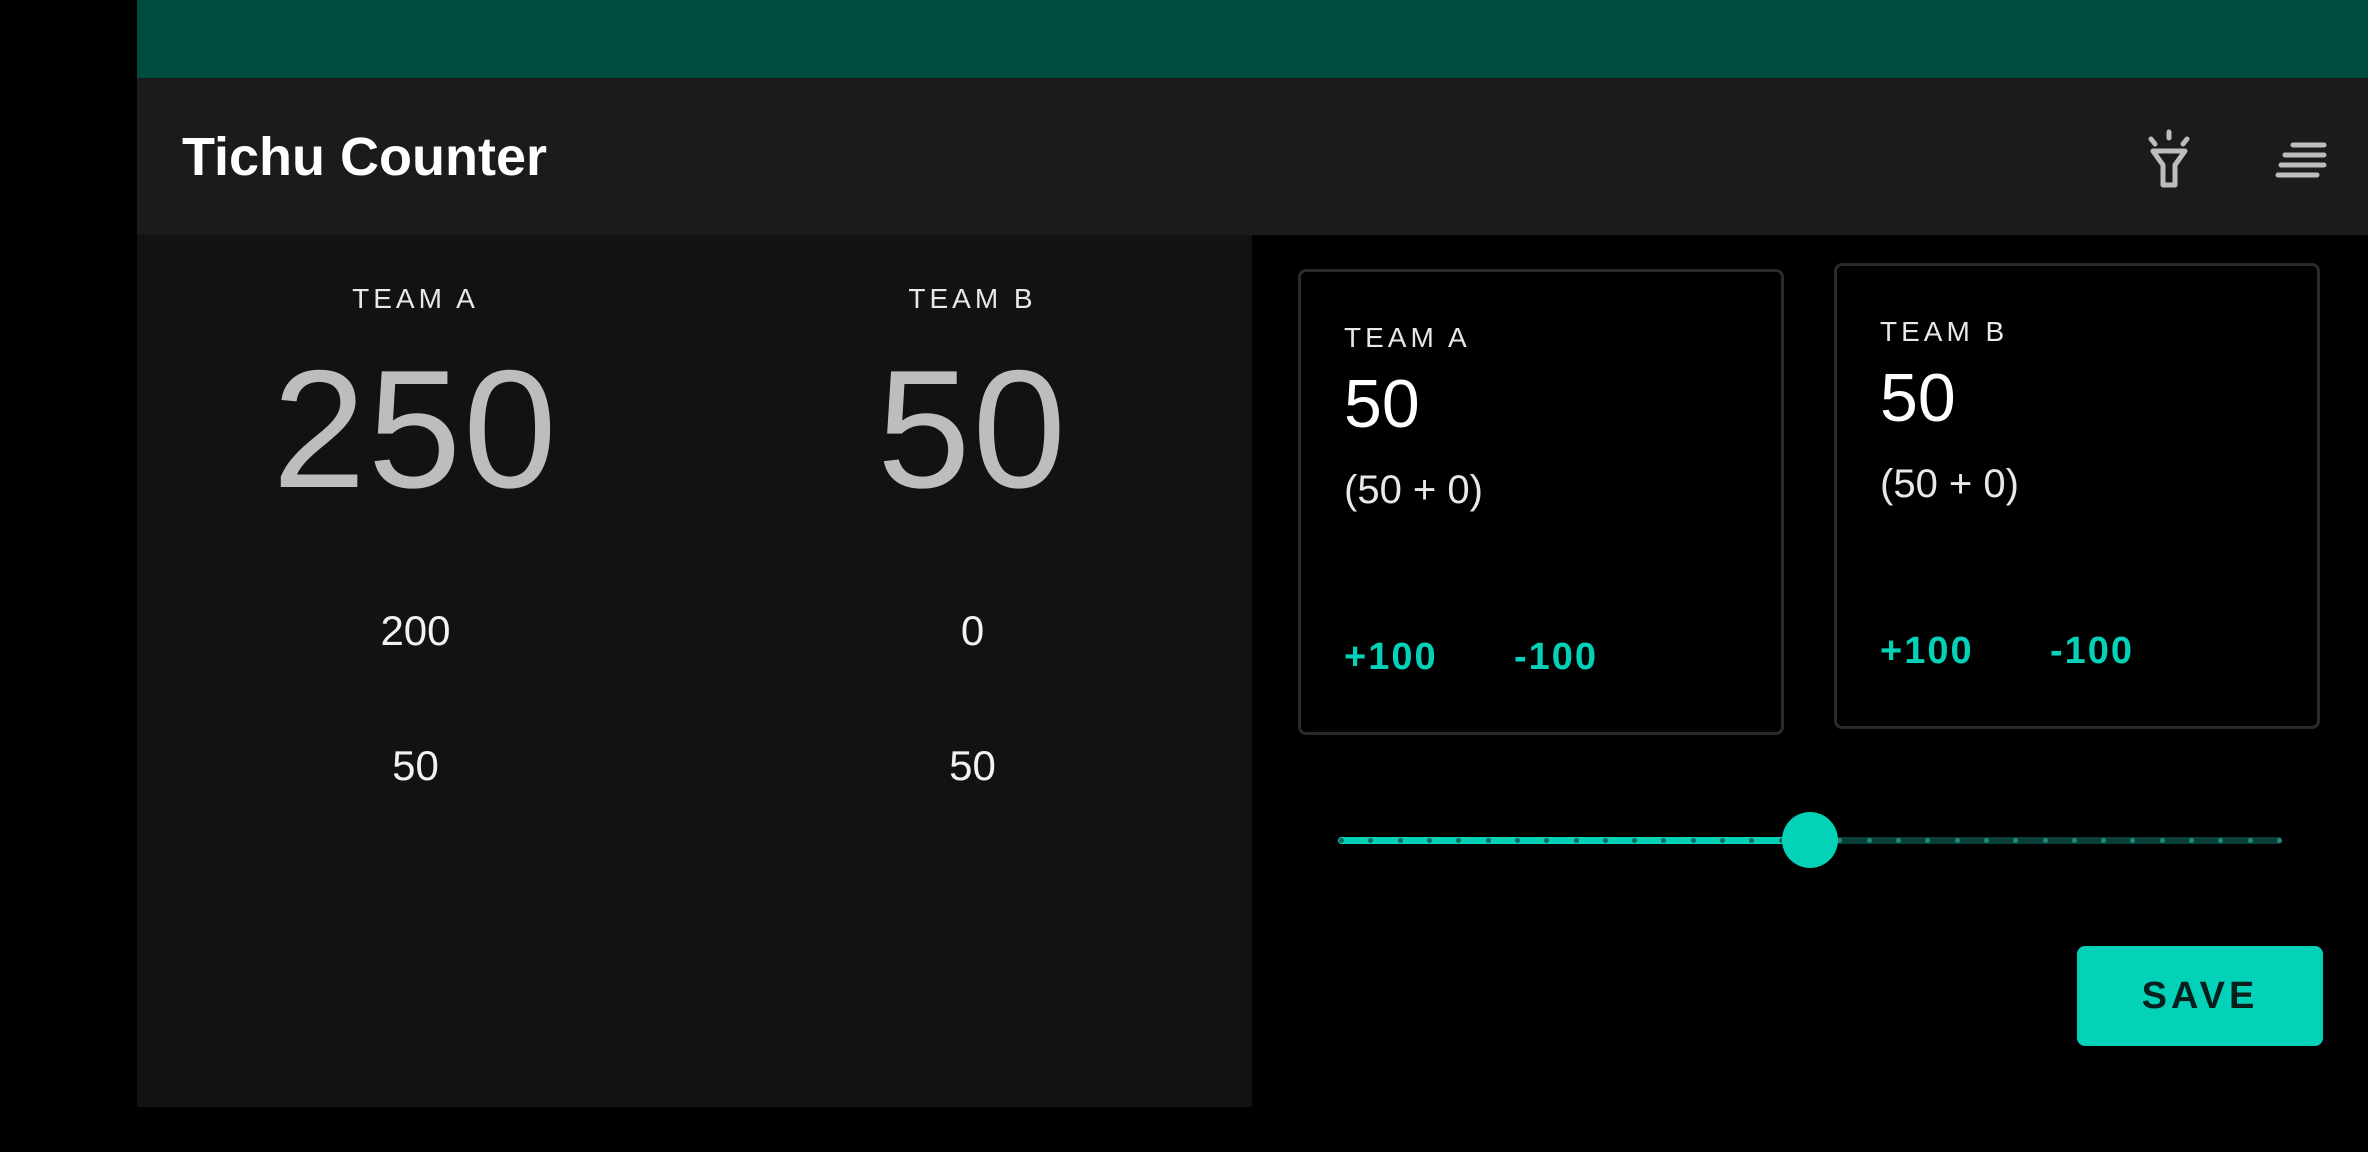 Image resolution: width=2368 pixels, height=1152 pixels. Describe the element at coordinates (415, 631) in the screenshot. I see `team-a-round-score: 200` at that location.